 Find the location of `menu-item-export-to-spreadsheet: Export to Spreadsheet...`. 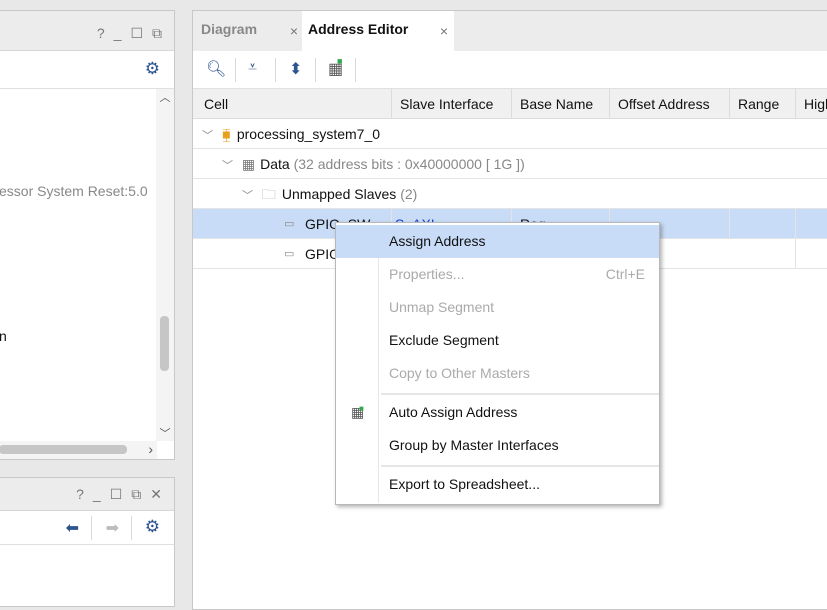

menu-item-export-to-spreadsheet: Export to Spreadsheet... is located at coordinates (497, 484).